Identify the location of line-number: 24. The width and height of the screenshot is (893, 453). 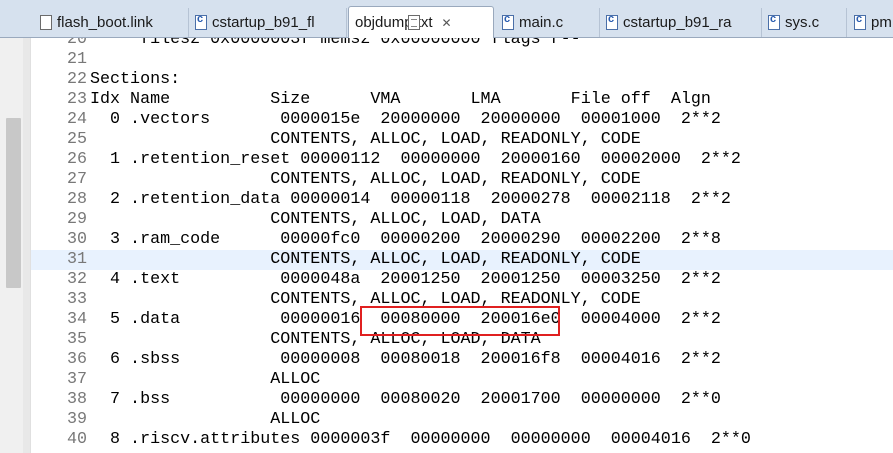
(76, 119).